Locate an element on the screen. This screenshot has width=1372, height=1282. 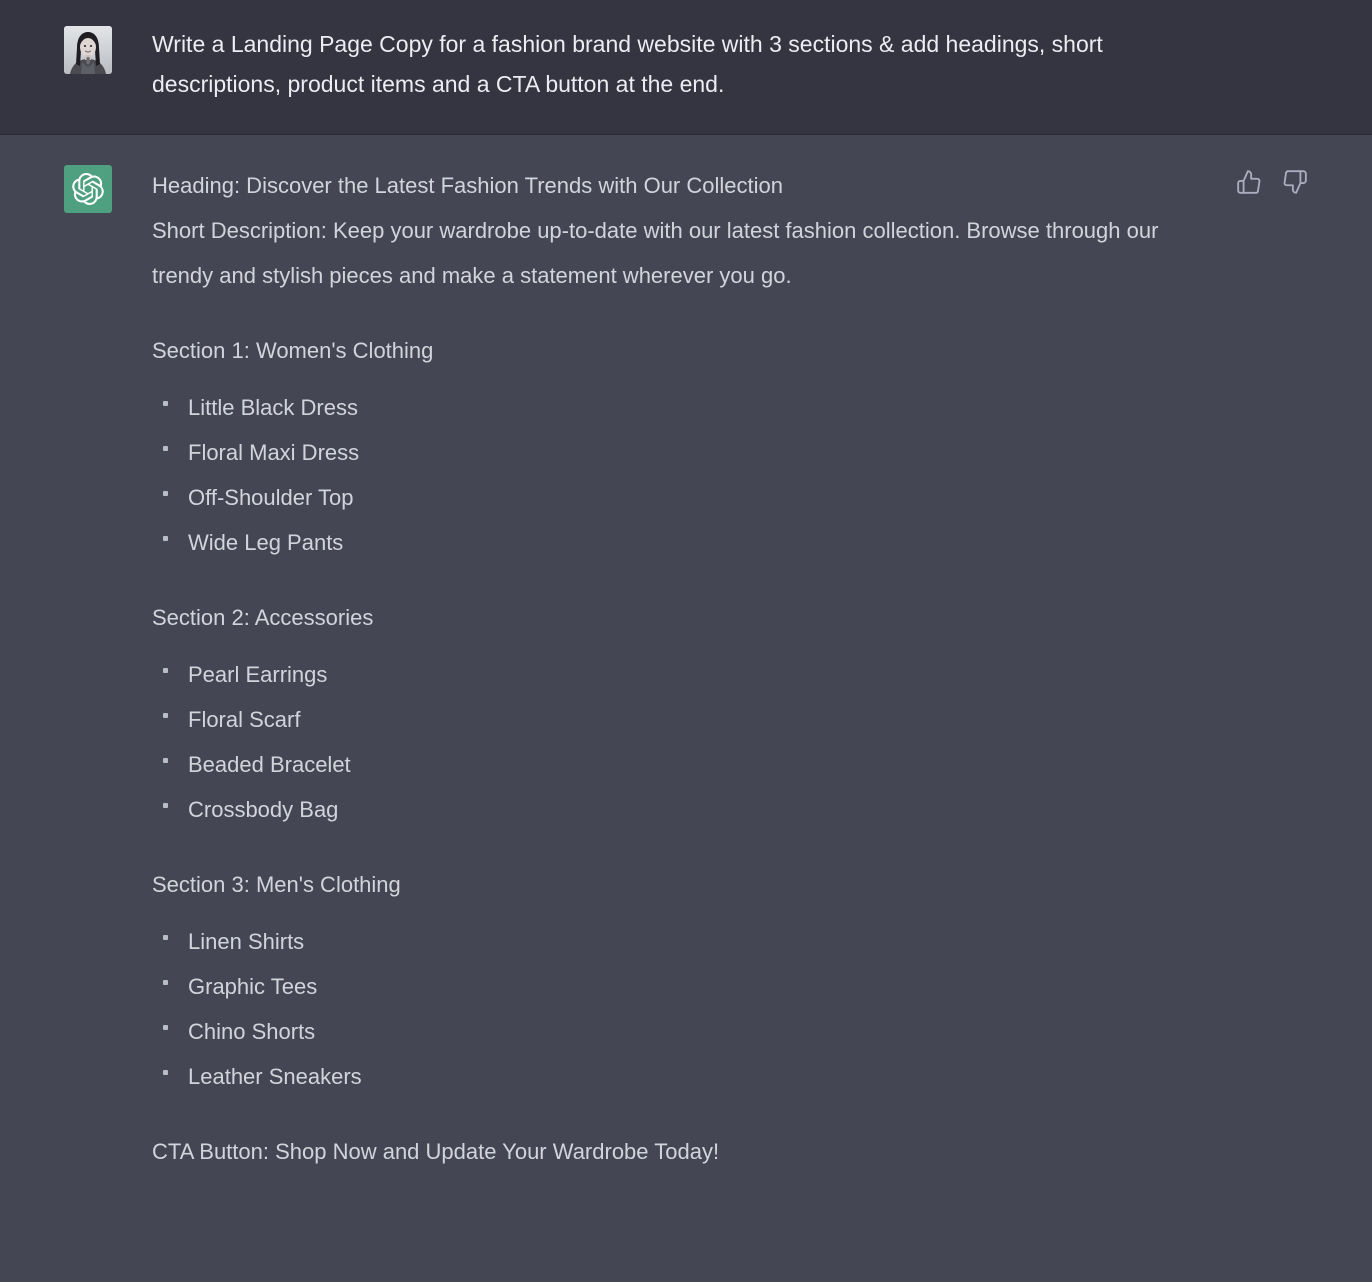
user-avatar is located at coordinates (88, 50).